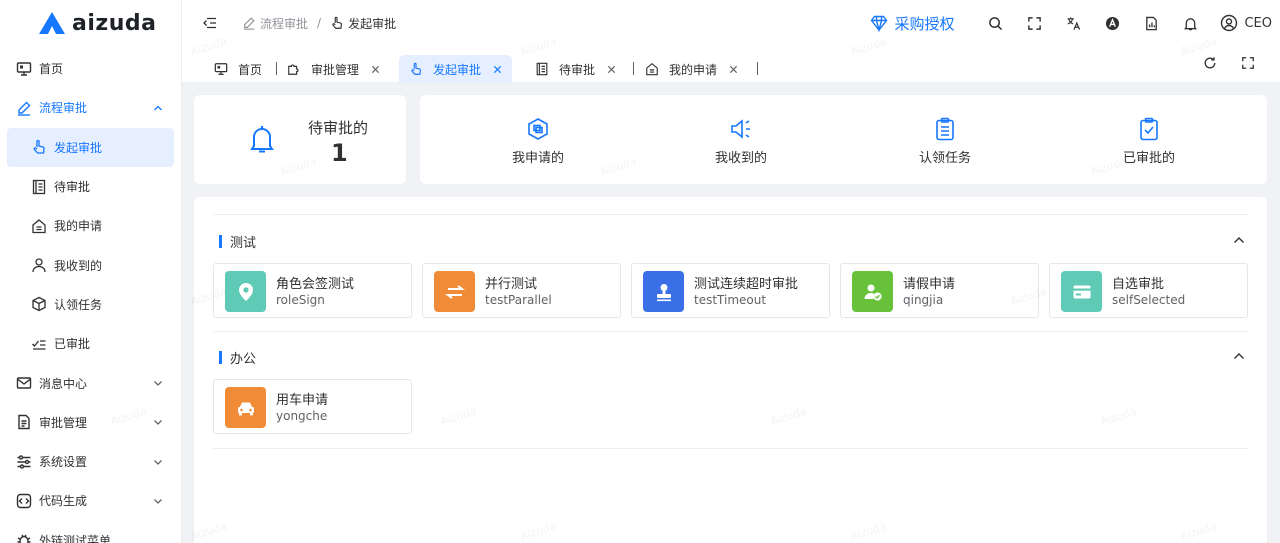 The height and width of the screenshot is (543, 1280). I want to click on sidebar-item-my-applications: 我的申请, so click(90, 225).